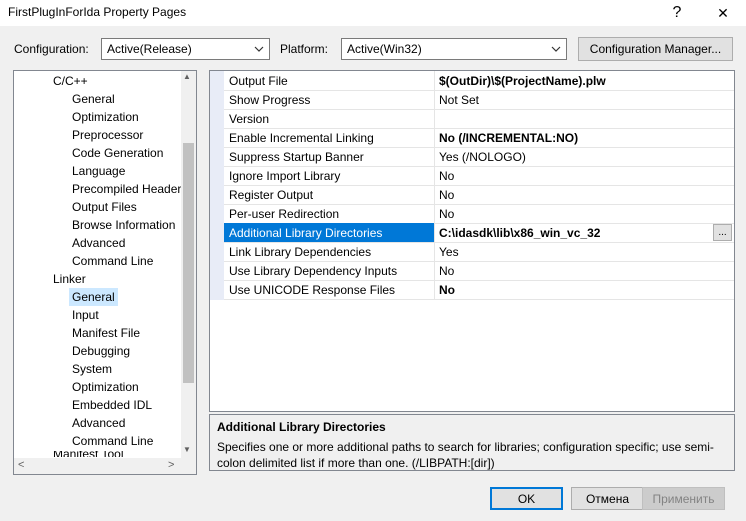 Image resolution: width=746 pixels, height=521 pixels. What do you see at coordinates (101, 351) in the screenshot?
I see `tree-item-debugging: Debugging` at bounding box center [101, 351].